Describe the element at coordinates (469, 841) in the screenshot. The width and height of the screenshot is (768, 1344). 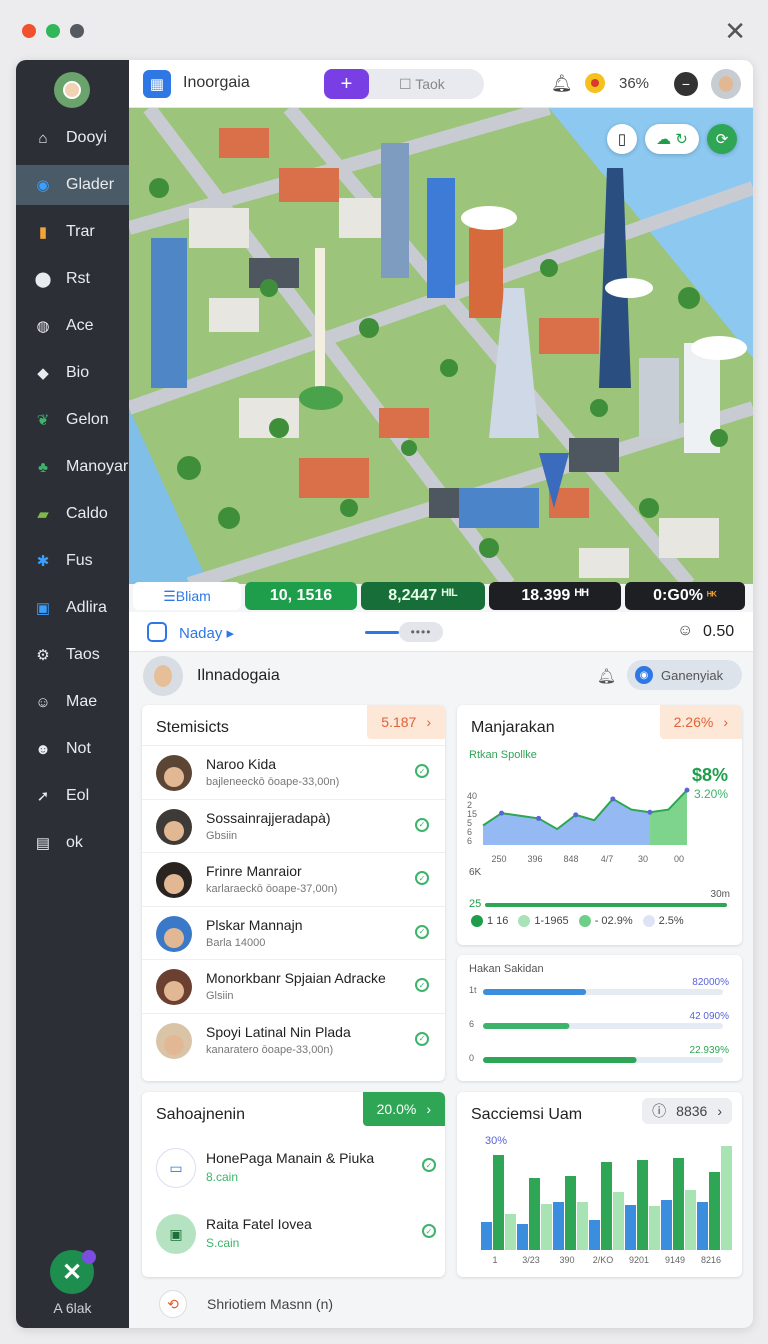
I see `y-tick-label: 6` at that location.